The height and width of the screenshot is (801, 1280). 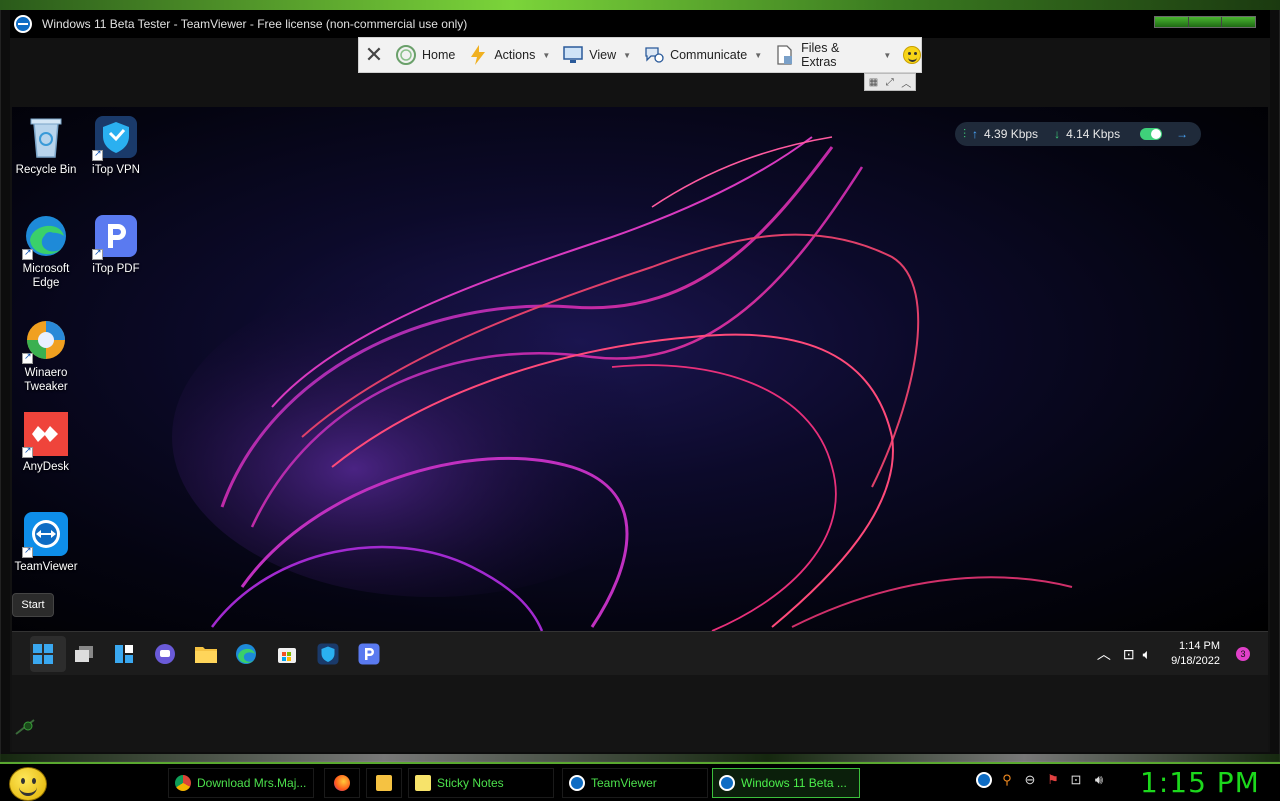 I want to click on widgets-button, so click(x=124, y=654).